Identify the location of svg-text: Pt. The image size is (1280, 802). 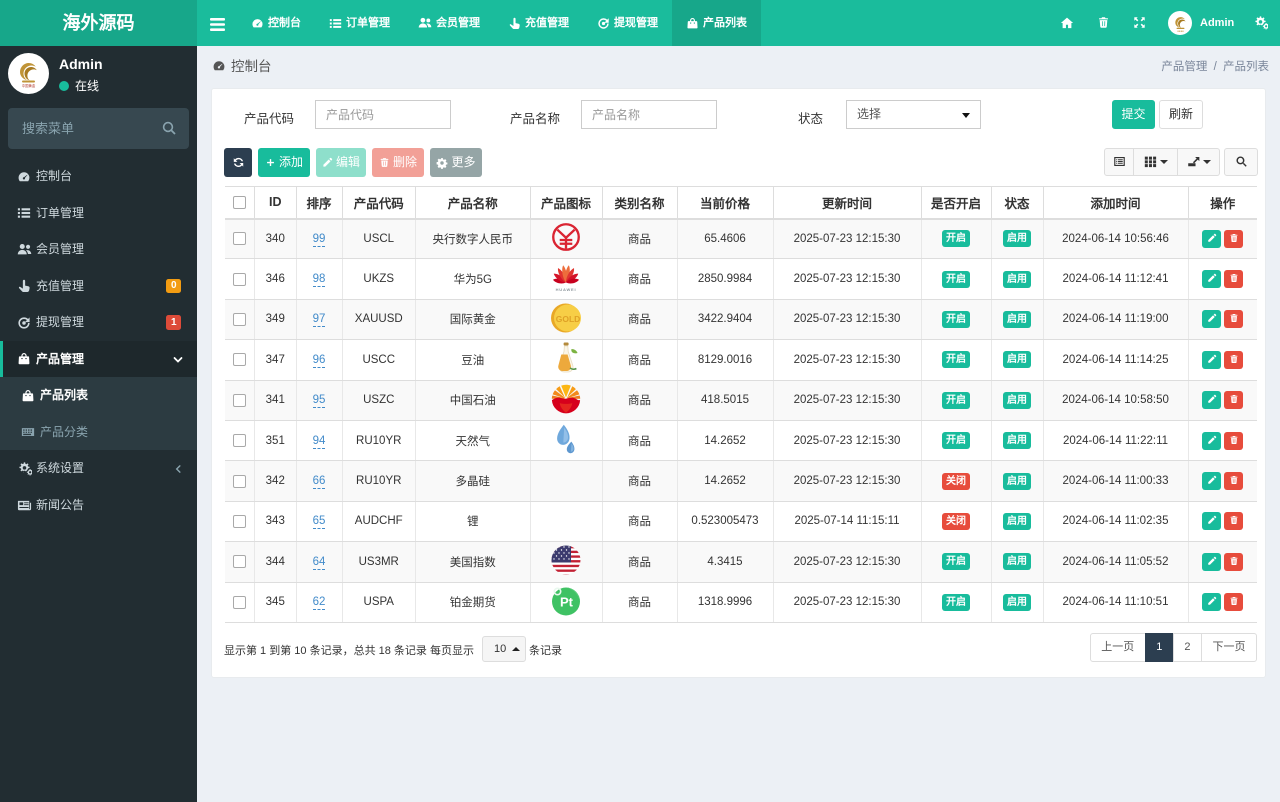
(567, 601).